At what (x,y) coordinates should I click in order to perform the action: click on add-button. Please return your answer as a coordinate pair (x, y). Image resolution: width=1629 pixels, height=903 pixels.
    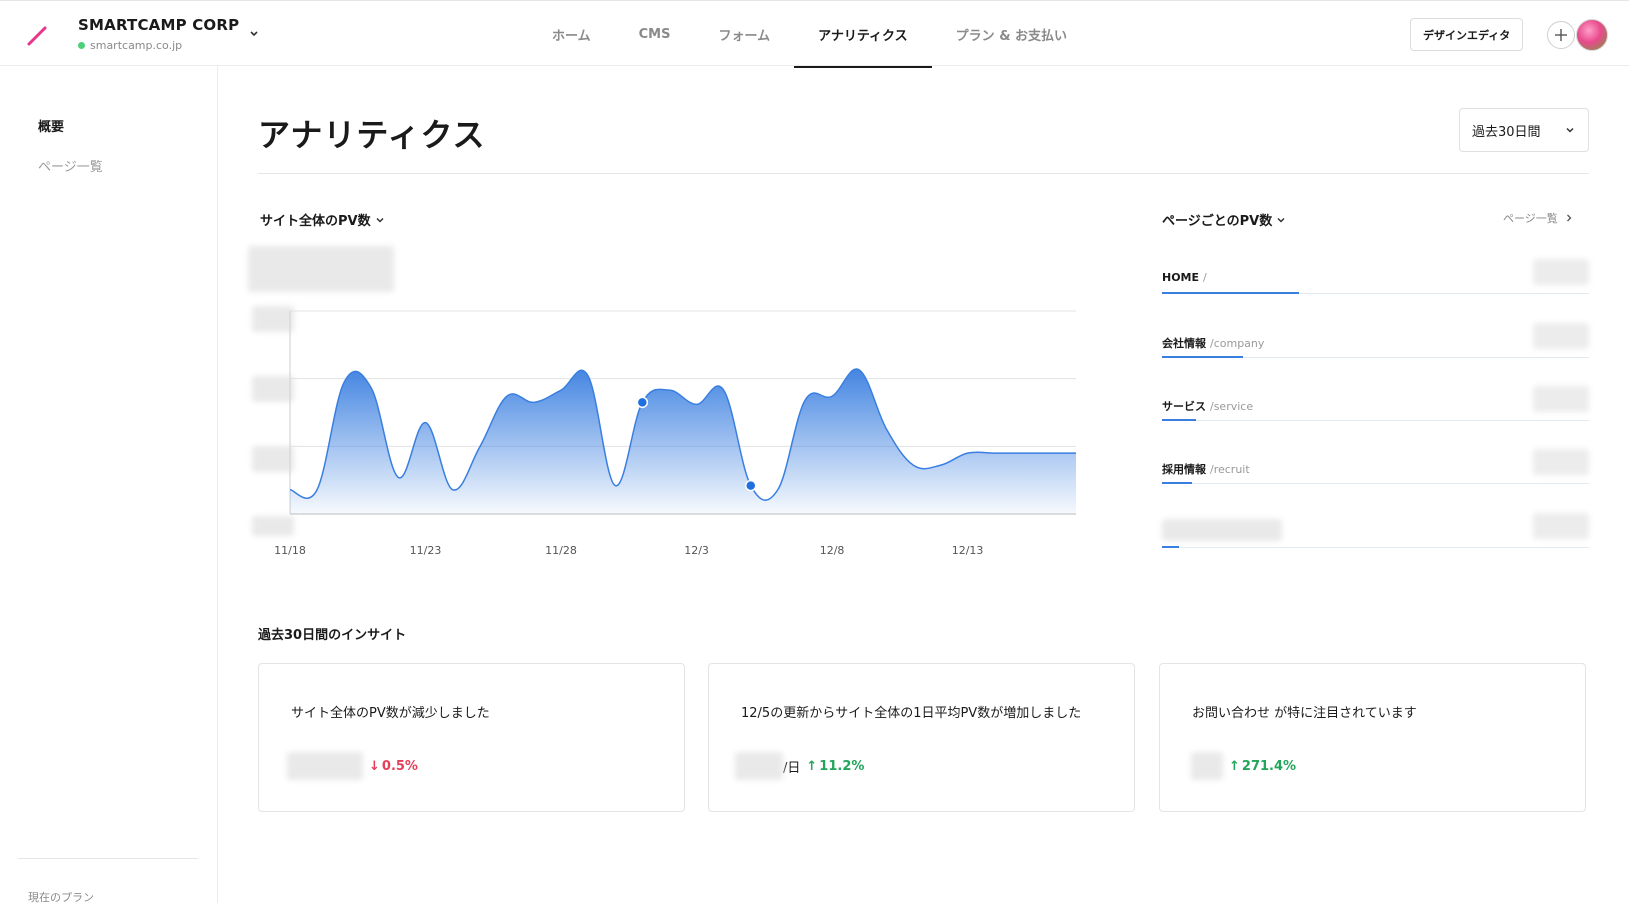
    Looking at the image, I should click on (1561, 35).